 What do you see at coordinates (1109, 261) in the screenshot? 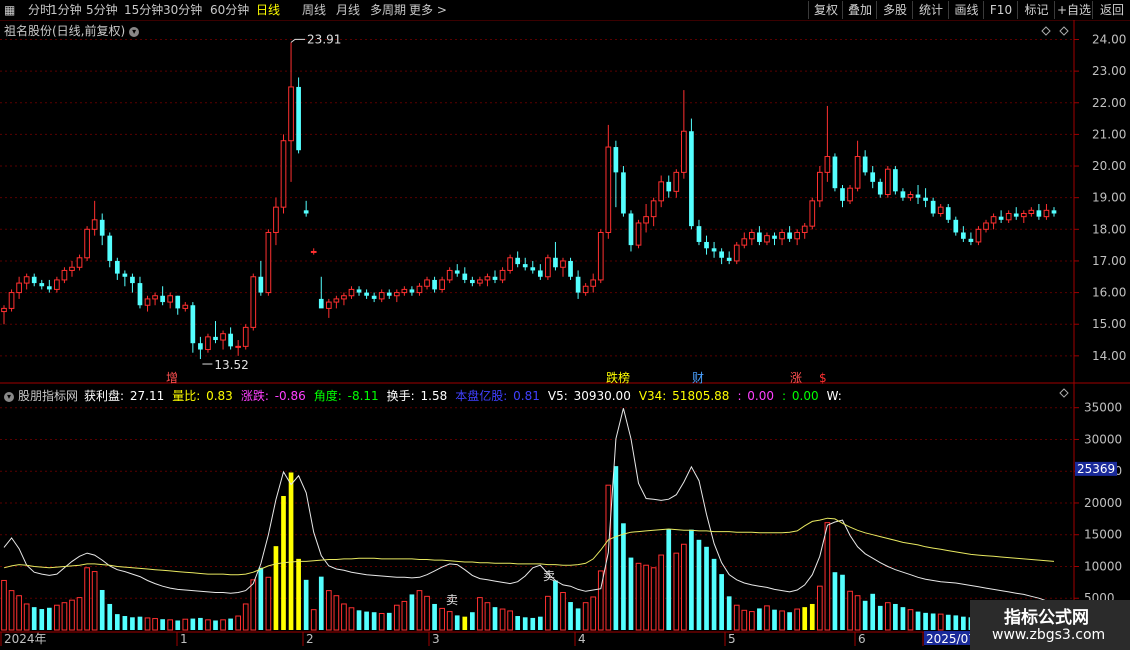
I see `price-tick-label: 17.00` at bounding box center [1109, 261].